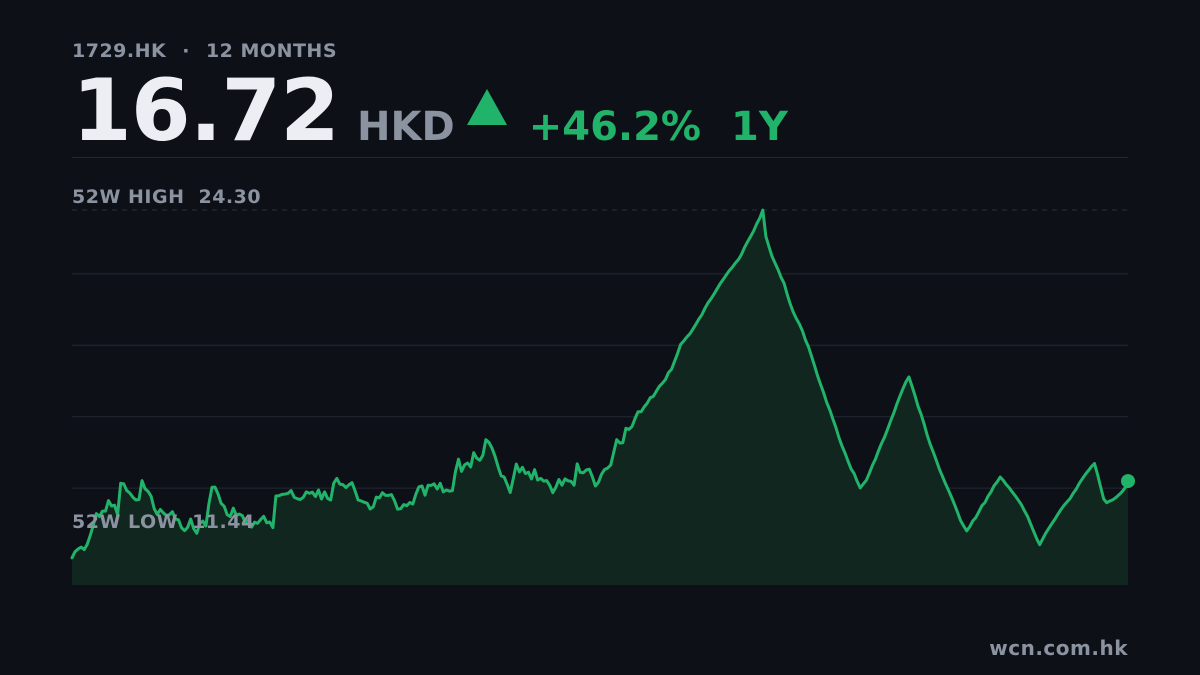  I want to click on 52w-low-caption: 52W LOW, so click(125, 522).